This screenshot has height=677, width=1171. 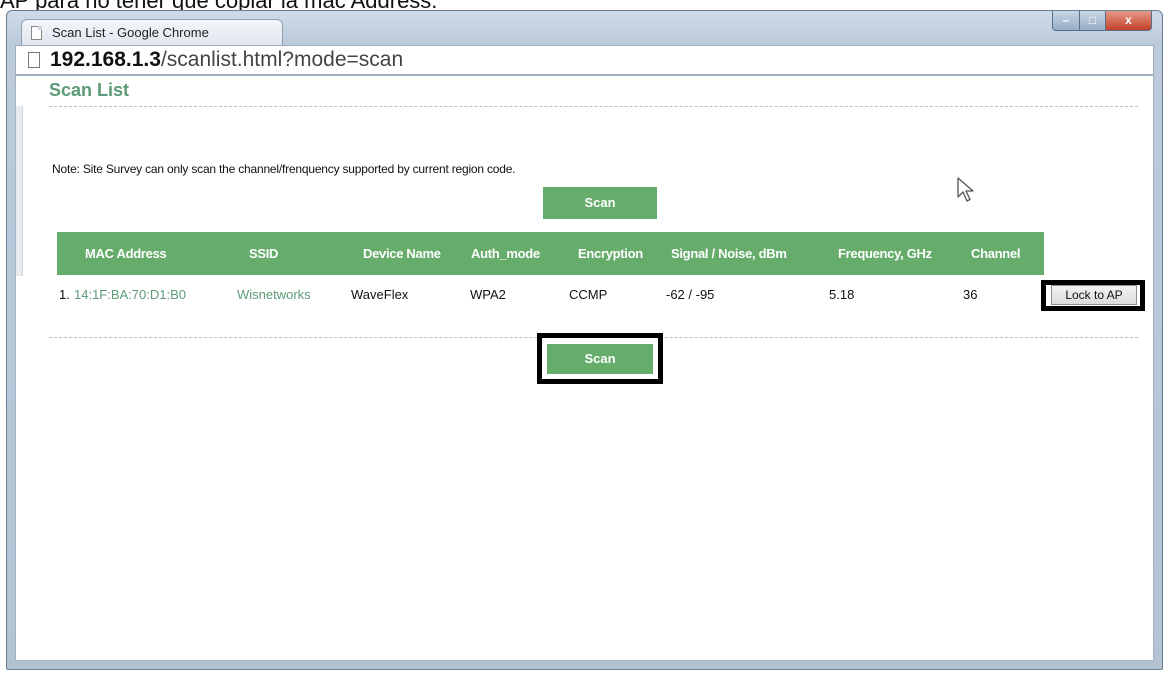 I want to click on ssid-link: Wisnetworks, so click(x=274, y=295).